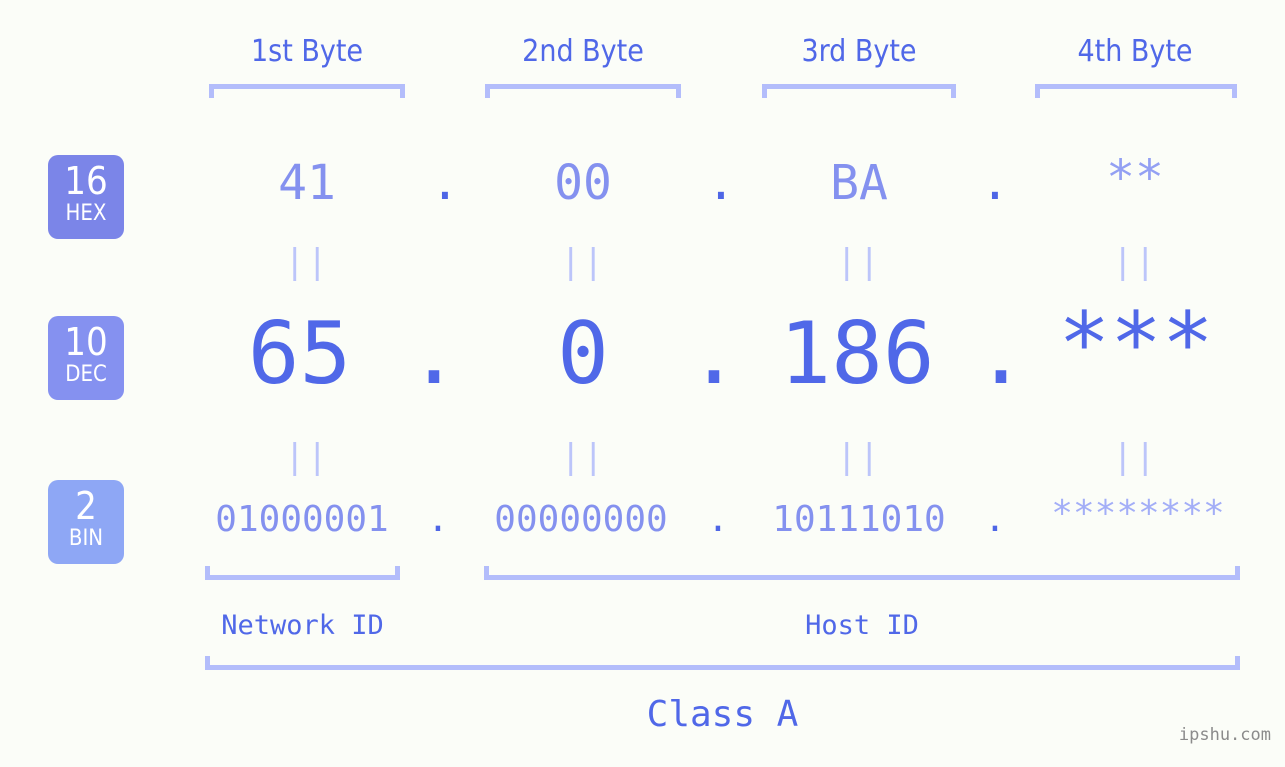 The height and width of the screenshot is (767, 1285). I want to click on equality-marker-hex-dec-4: ||, so click(1135, 262).